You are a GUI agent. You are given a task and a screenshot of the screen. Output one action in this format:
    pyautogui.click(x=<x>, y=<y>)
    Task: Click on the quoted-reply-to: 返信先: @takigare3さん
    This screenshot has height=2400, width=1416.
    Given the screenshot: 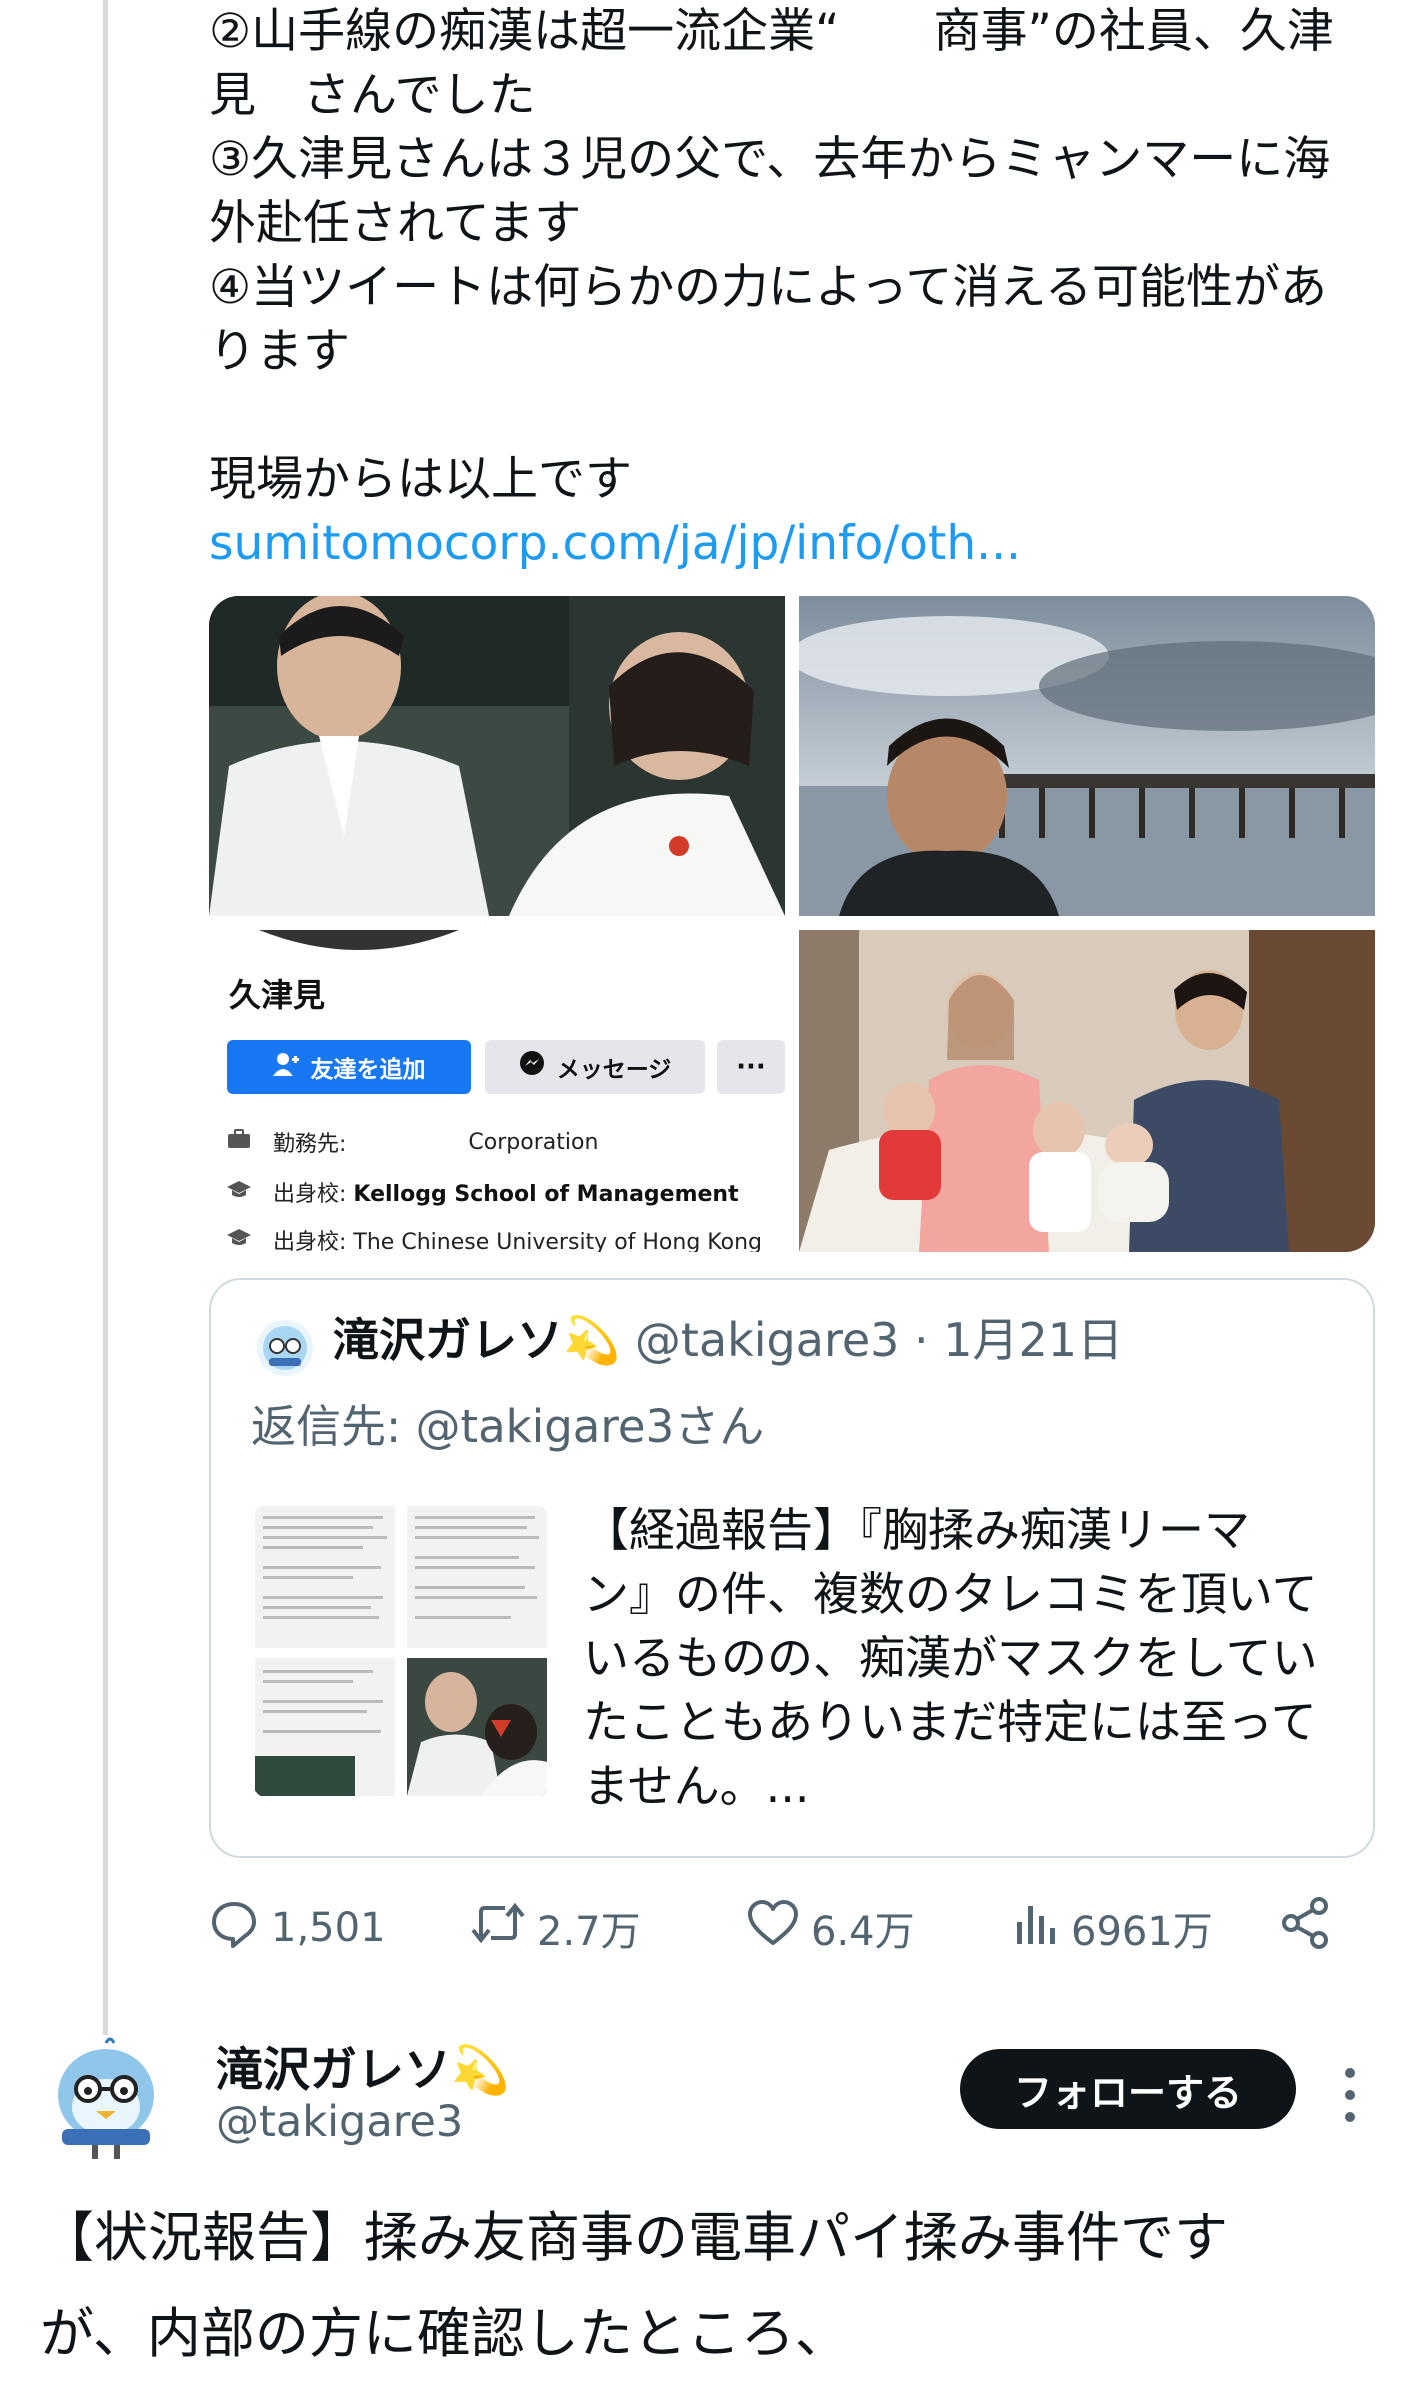 What is the action you would take?
    pyautogui.click(x=508, y=1426)
    